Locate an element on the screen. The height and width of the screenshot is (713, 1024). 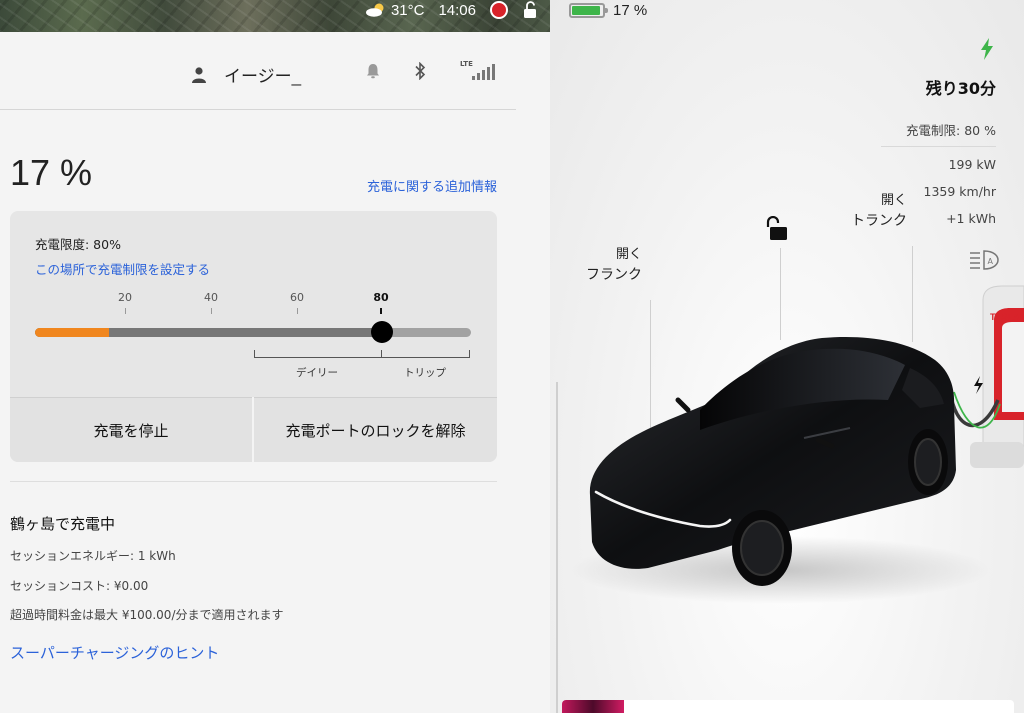
tick-label: 20 is located at coordinates (125, 297).